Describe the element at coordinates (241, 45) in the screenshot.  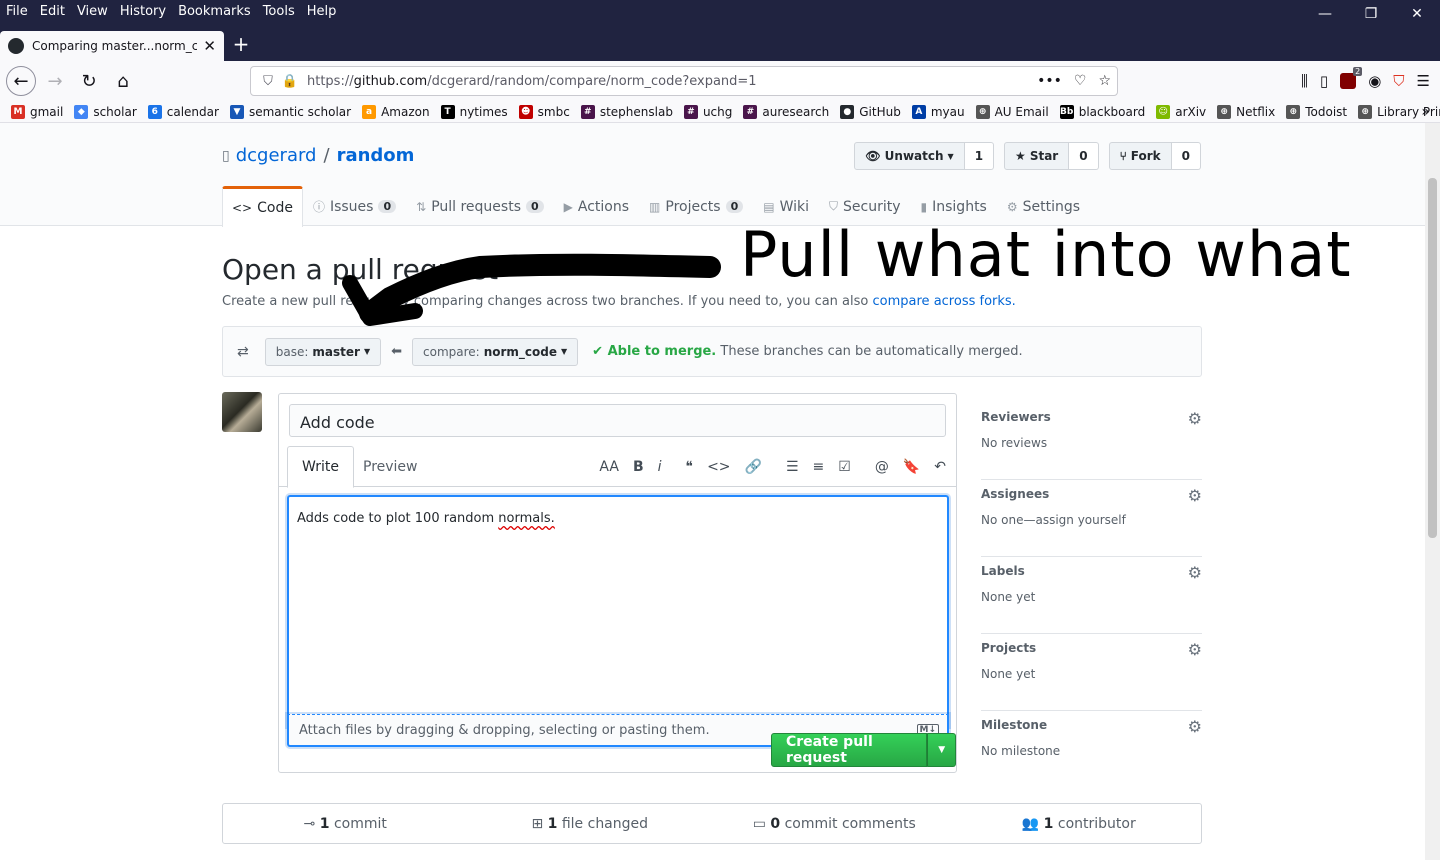
I see `new-tab-button: +` at that location.